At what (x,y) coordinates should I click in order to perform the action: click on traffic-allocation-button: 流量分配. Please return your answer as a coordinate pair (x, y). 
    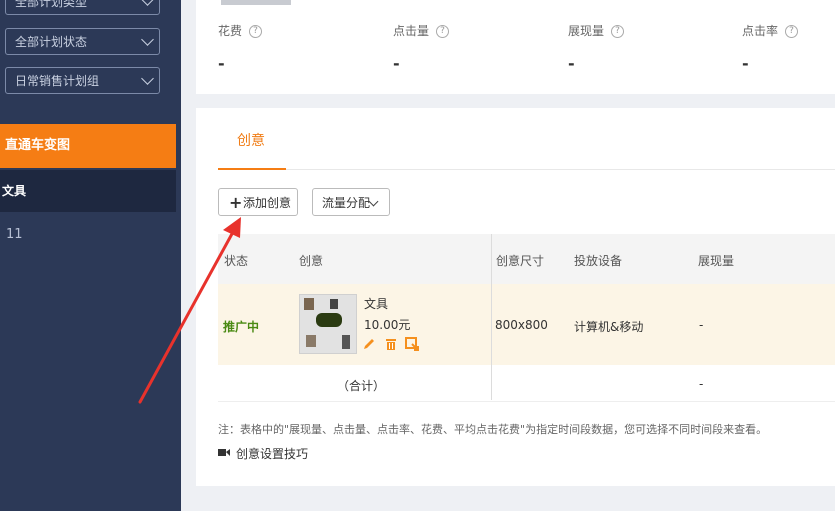
    Looking at the image, I should click on (351, 202).